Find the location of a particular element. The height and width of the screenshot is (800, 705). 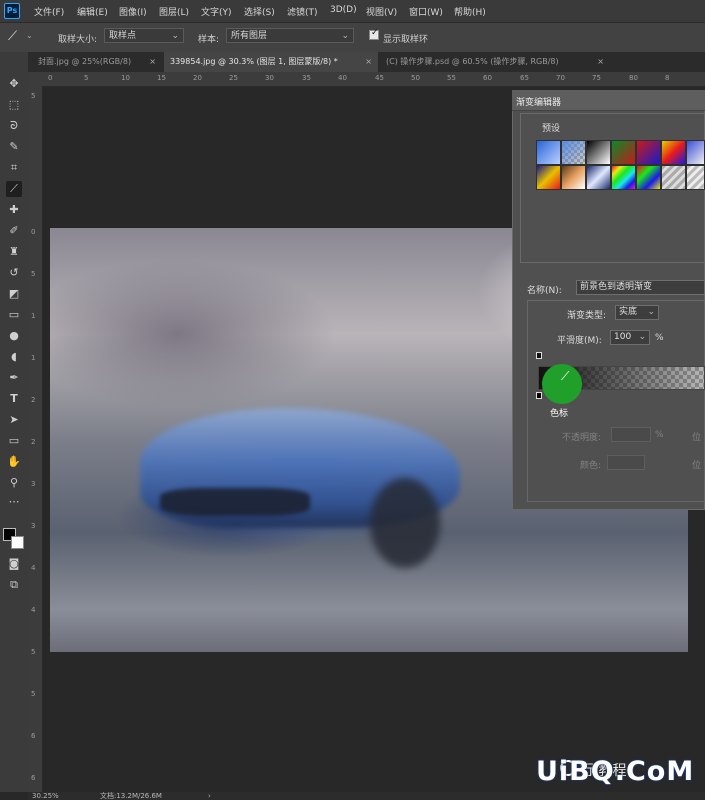

photoshop-logo: Ps is located at coordinates (12, 11).